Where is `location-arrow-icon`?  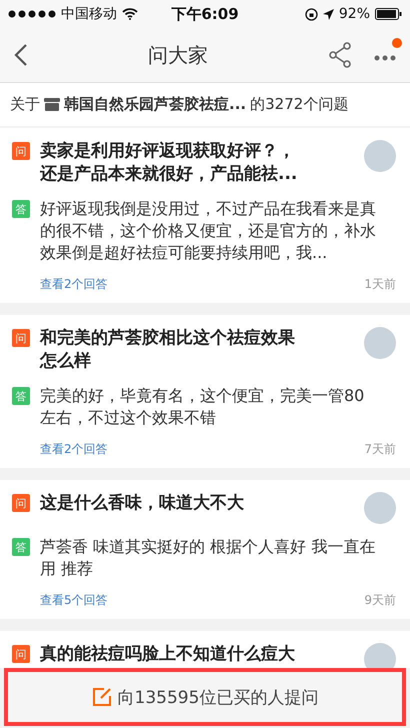
location-arrow-icon is located at coordinates (328, 14).